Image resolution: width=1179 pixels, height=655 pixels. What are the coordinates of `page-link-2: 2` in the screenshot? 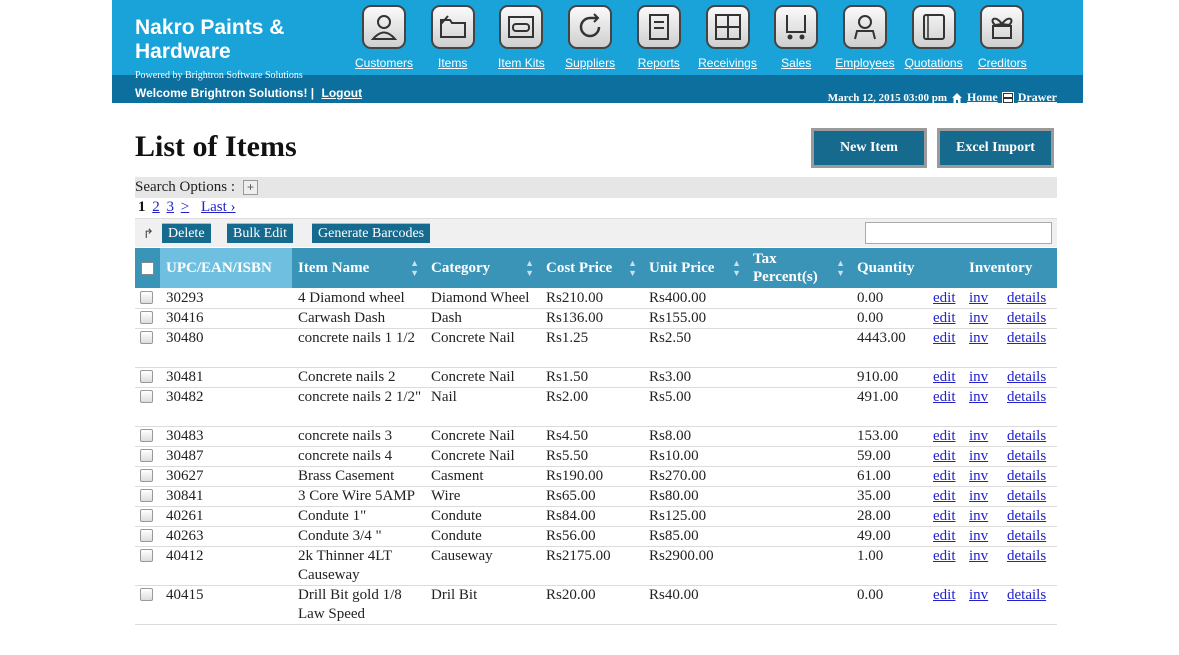 It's located at (156, 207).